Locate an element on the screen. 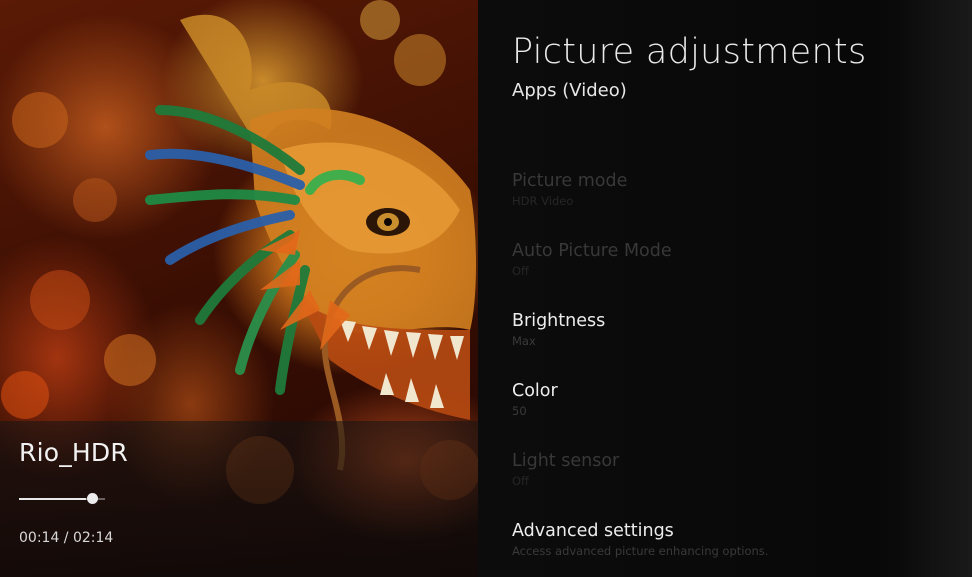 Image resolution: width=972 pixels, height=577 pixels. panel-title: Picture adjustments is located at coordinates (689, 52).